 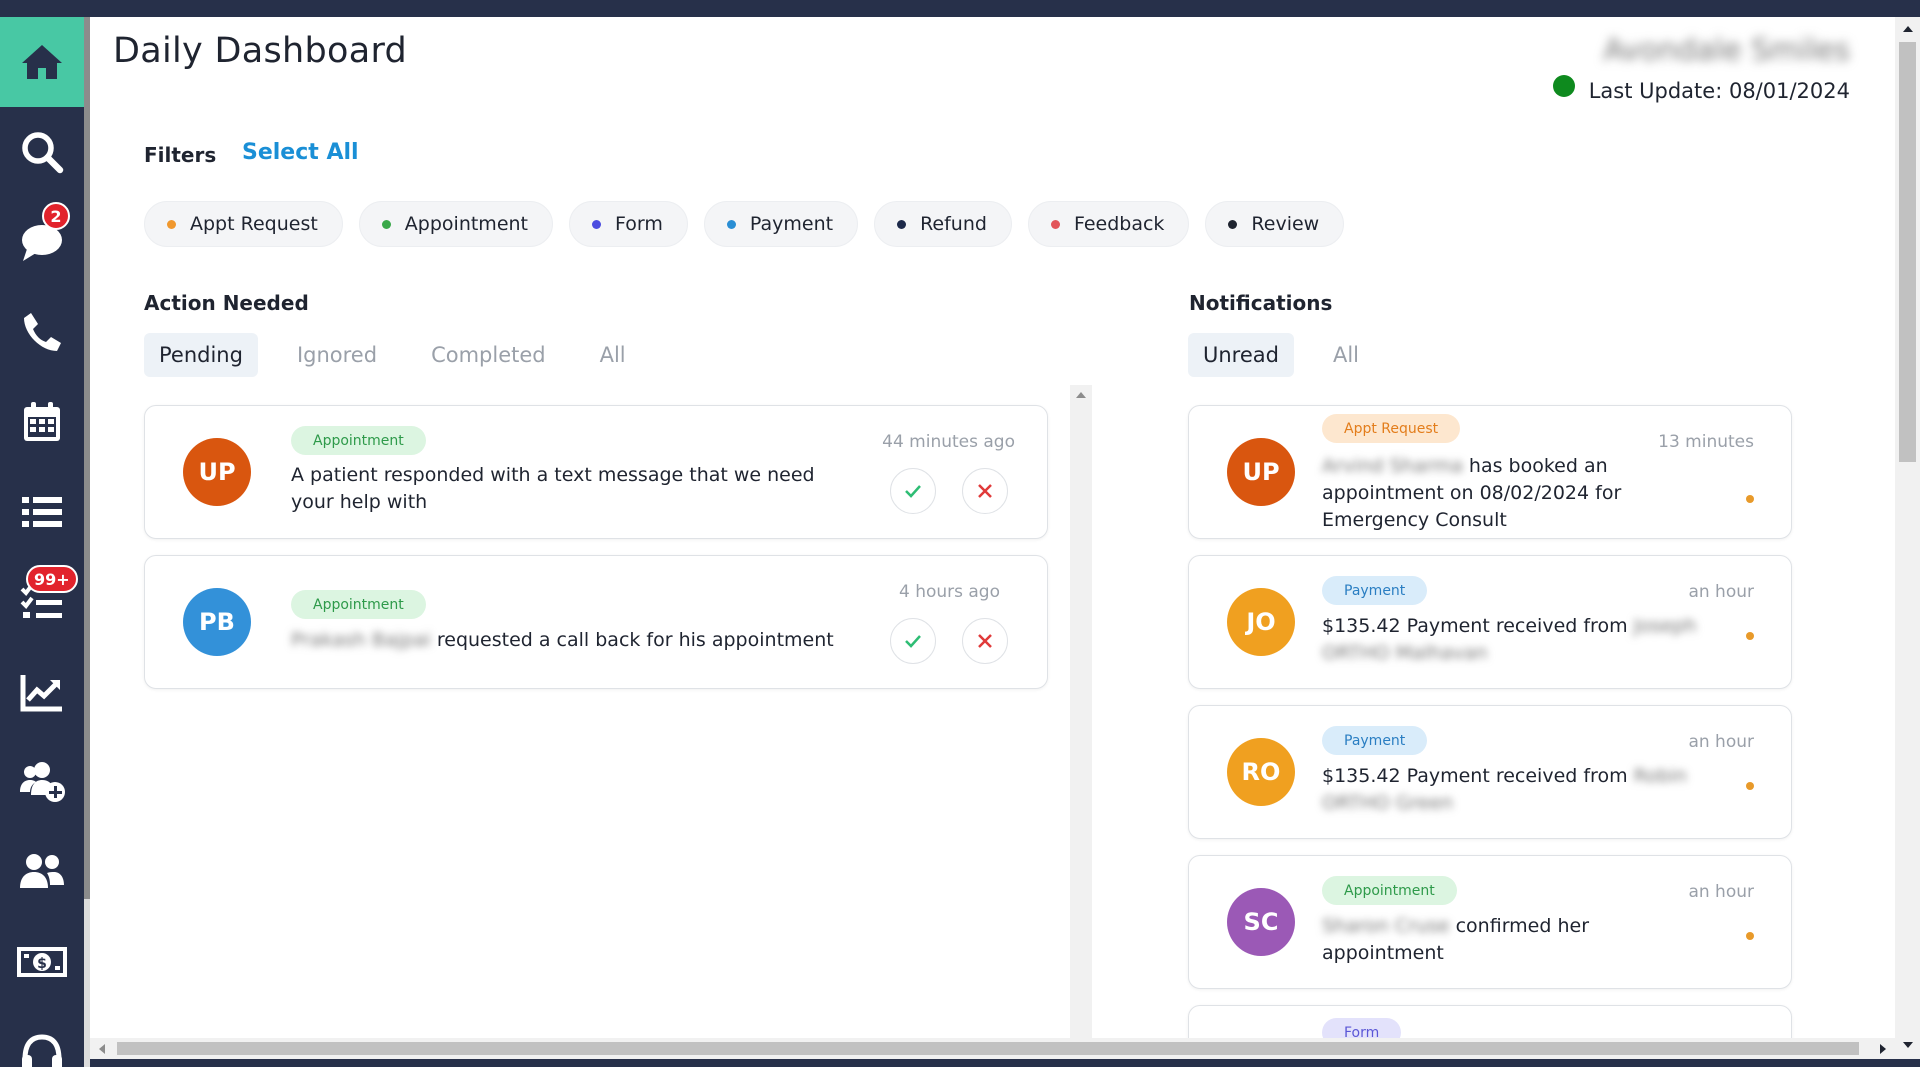 What do you see at coordinates (455, 224) in the screenshot?
I see `filter-chip-appointment: Appointment` at bounding box center [455, 224].